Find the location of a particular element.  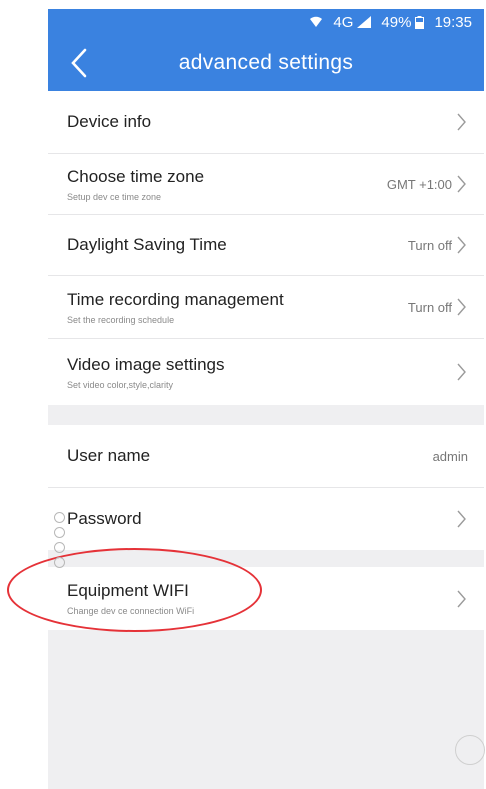

row-subtitle: Set the recording schedule is located at coordinates (121, 319).